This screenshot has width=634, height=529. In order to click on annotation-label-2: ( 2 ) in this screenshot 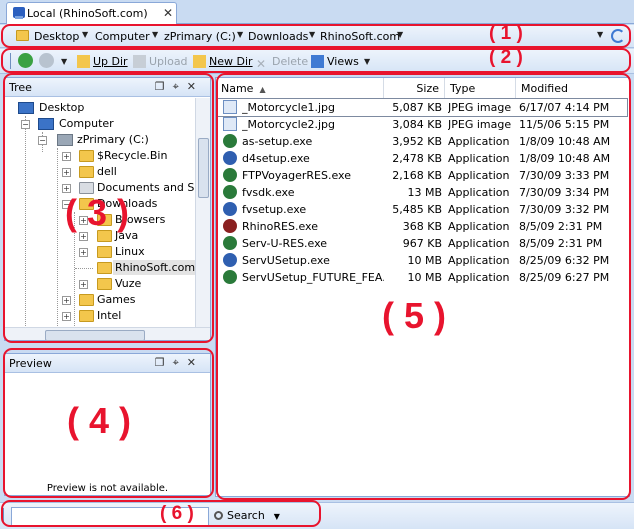, I will do `click(506, 57)`.